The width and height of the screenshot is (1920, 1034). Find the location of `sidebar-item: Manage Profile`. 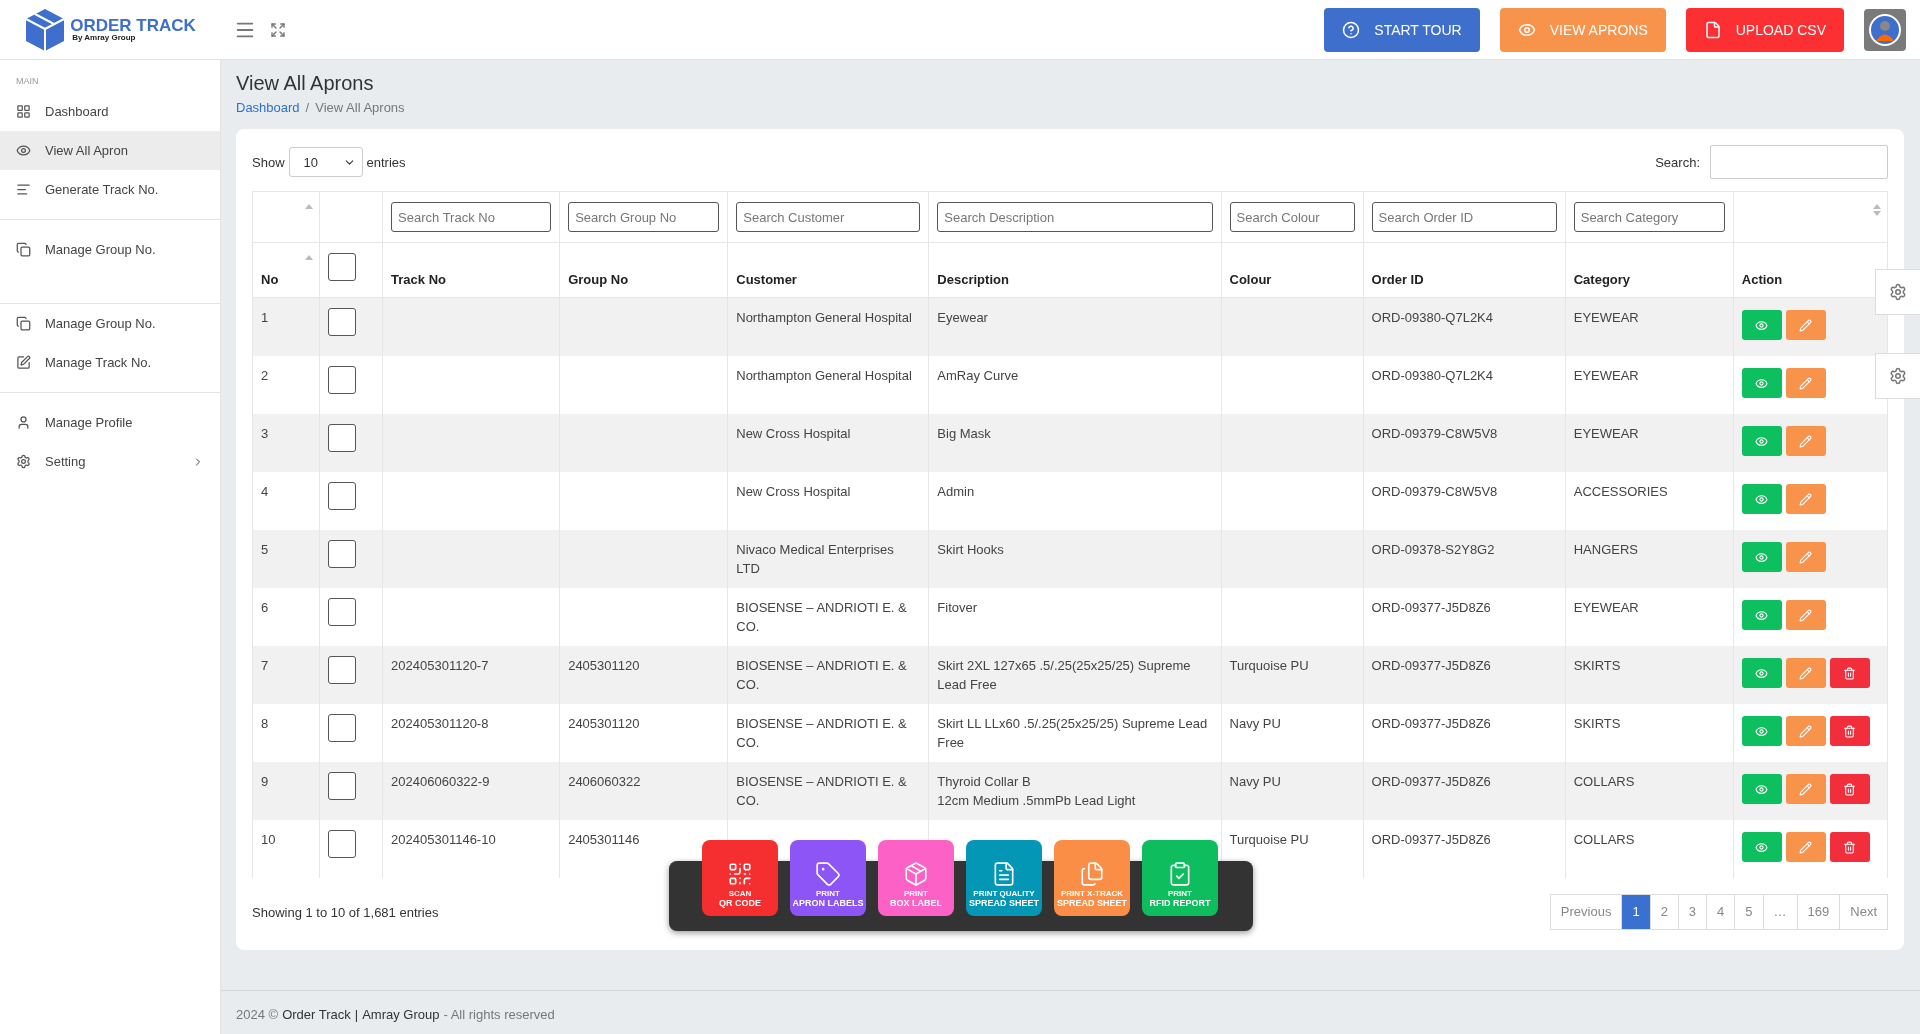

sidebar-item: Manage Profile is located at coordinates (110, 422).